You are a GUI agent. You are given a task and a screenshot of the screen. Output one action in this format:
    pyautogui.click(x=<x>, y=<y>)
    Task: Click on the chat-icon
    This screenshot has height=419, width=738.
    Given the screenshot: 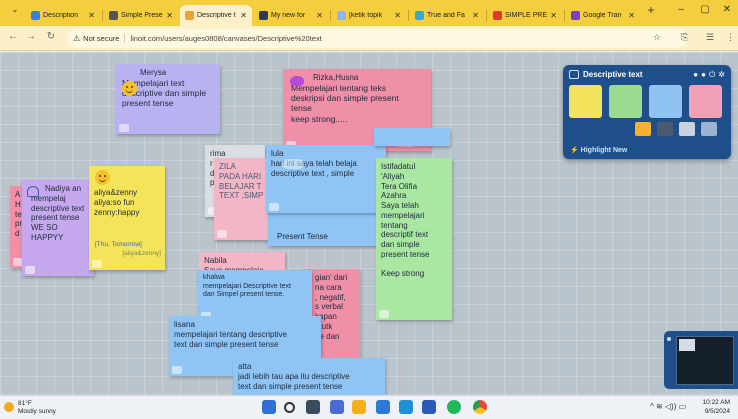 What is the action you would take?
    pyautogui.click(x=337, y=407)
    